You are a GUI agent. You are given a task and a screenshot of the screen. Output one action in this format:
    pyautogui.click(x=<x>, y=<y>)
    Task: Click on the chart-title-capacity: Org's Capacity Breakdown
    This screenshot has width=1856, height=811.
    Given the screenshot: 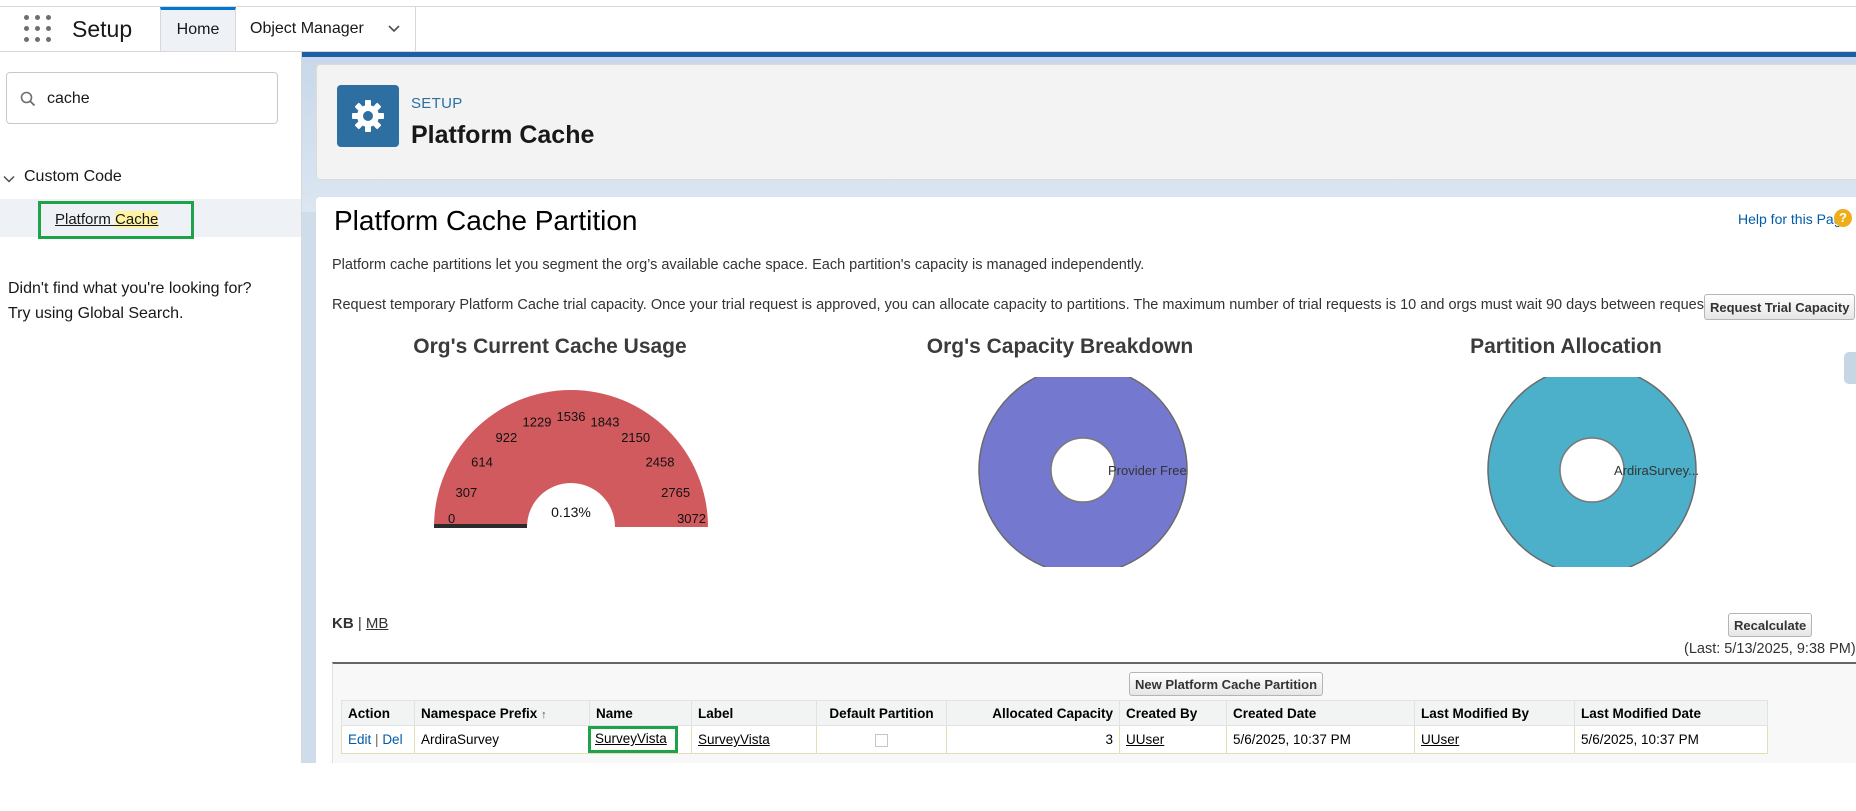 What is the action you would take?
    pyautogui.click(x=1060, y=346)
    